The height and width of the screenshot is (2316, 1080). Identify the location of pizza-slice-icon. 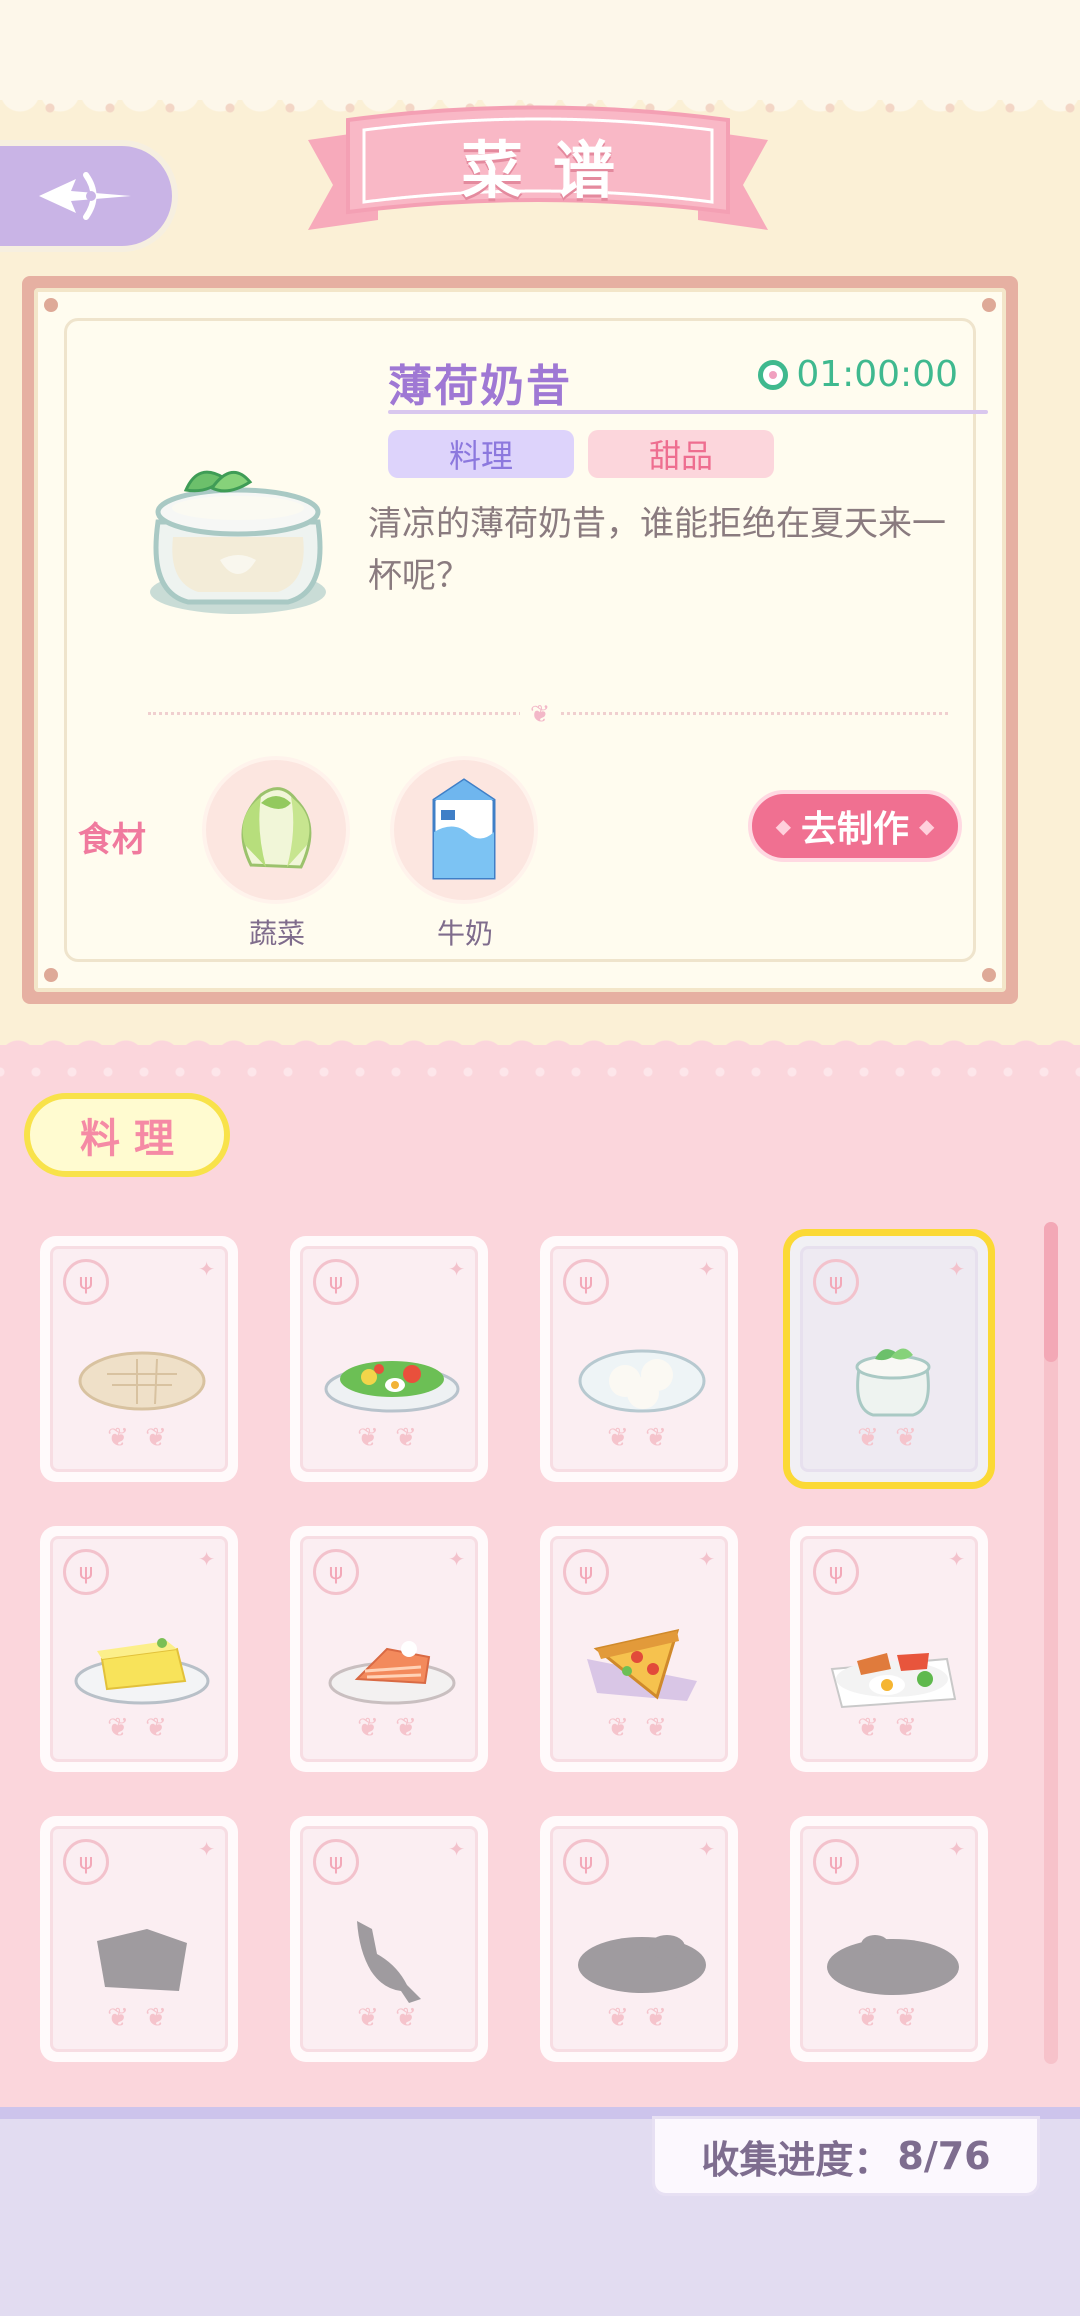
(642, 1664).